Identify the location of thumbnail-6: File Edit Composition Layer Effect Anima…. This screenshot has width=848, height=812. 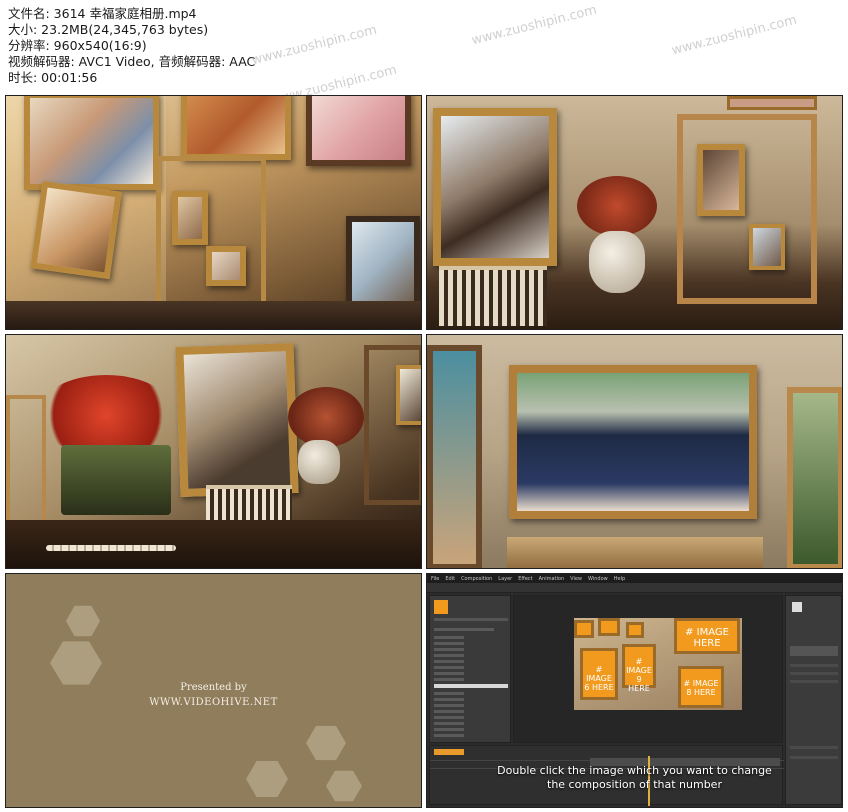
(634, 690).